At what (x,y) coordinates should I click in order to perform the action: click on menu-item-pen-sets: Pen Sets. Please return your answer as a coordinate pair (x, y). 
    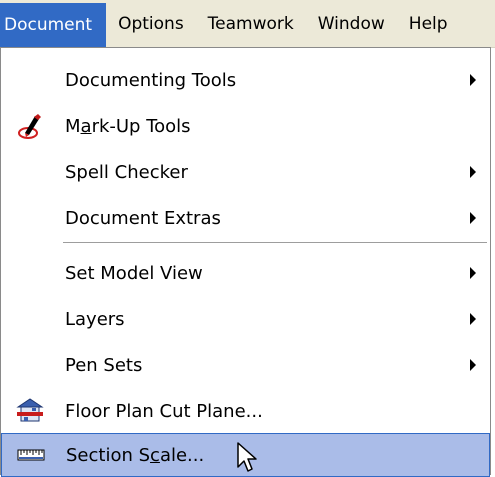
    Looking at the image, I should click on (245, 365).